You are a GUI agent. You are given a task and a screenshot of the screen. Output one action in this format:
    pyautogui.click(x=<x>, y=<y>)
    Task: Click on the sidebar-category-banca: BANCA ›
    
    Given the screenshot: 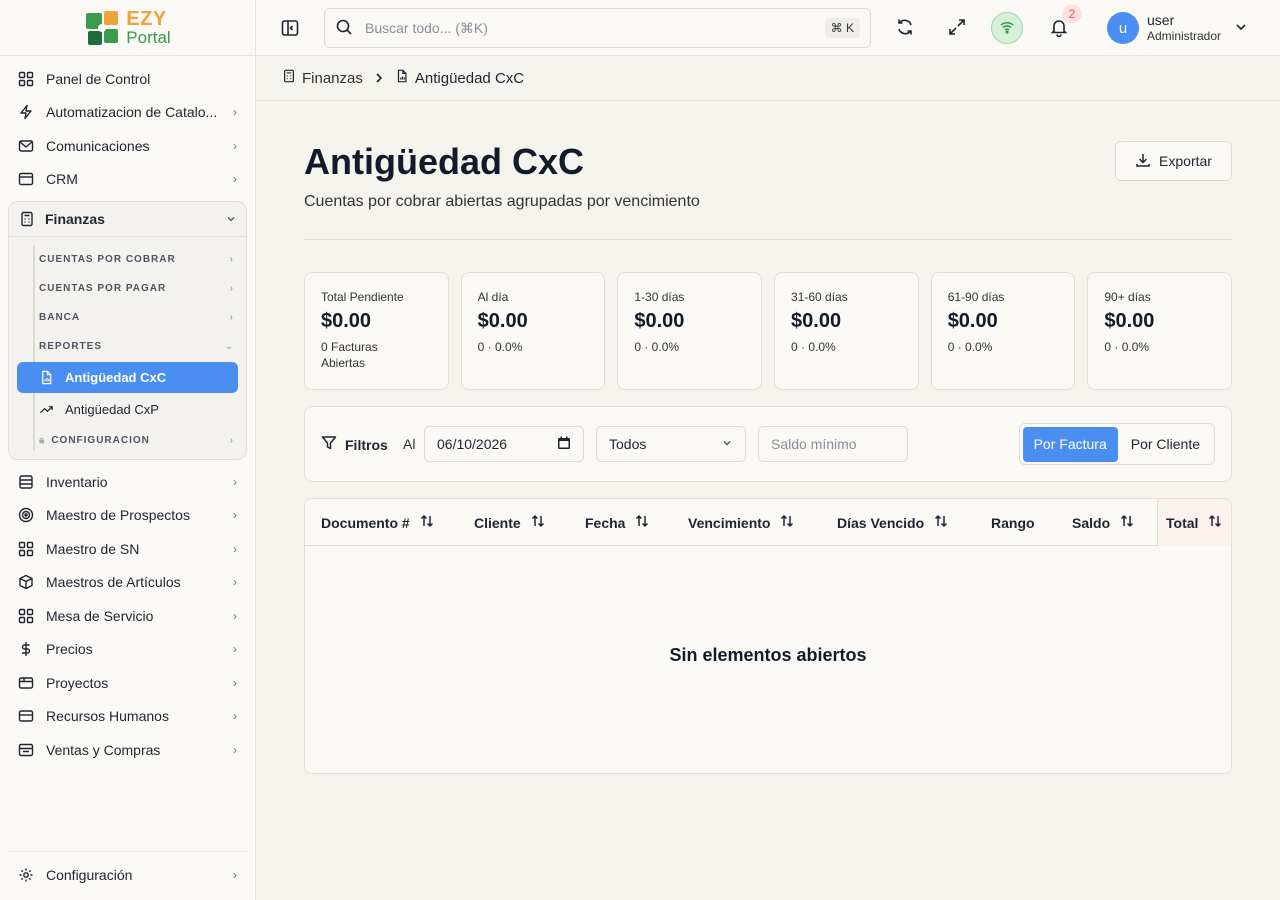 What is the action you would take?
    pyautogui.click(x=127, y=317)
    